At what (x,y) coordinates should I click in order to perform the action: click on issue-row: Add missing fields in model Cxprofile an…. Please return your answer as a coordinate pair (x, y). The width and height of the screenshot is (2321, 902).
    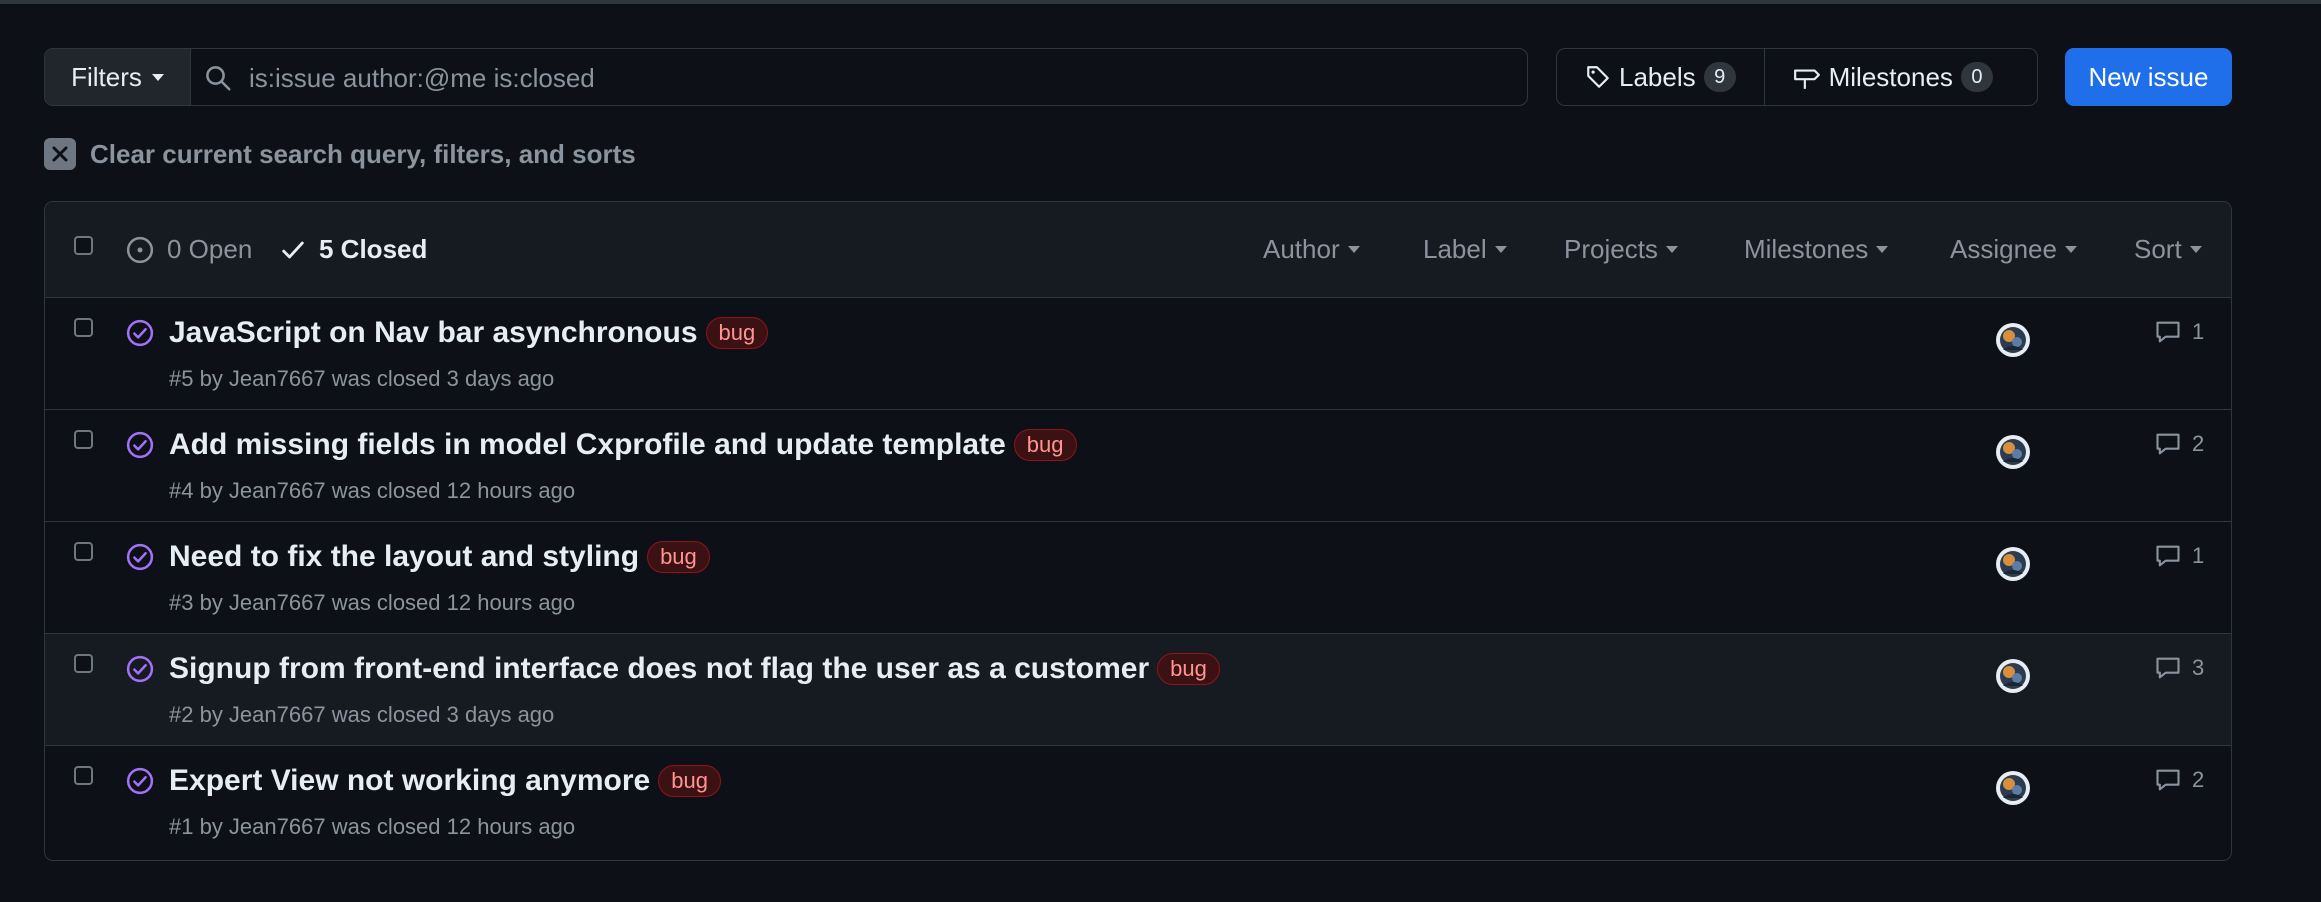
    Looking at the image, I should click on (1138, 466).